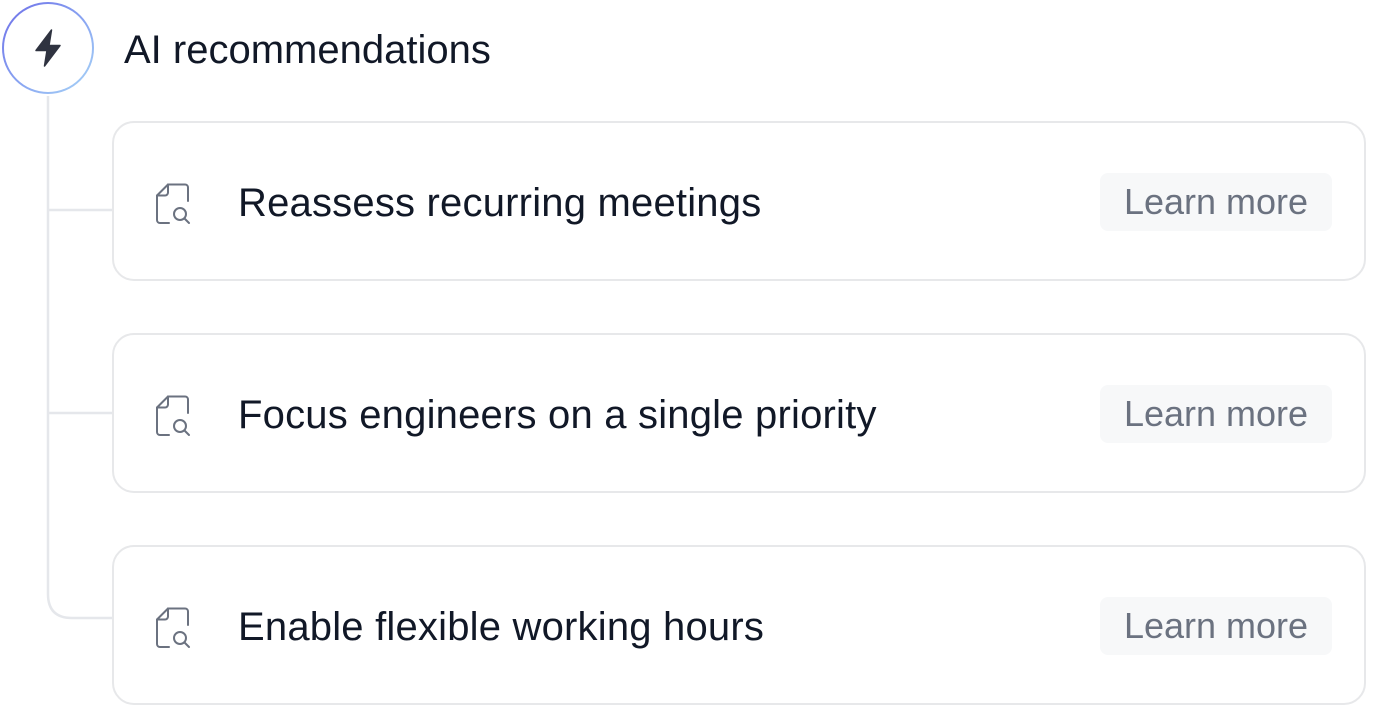 Image resolution: width=1380 pixels, height=708 pixels. Describe the element at coordinates (79, 358) in the screenshot. I see `timeline-connector` at that location.